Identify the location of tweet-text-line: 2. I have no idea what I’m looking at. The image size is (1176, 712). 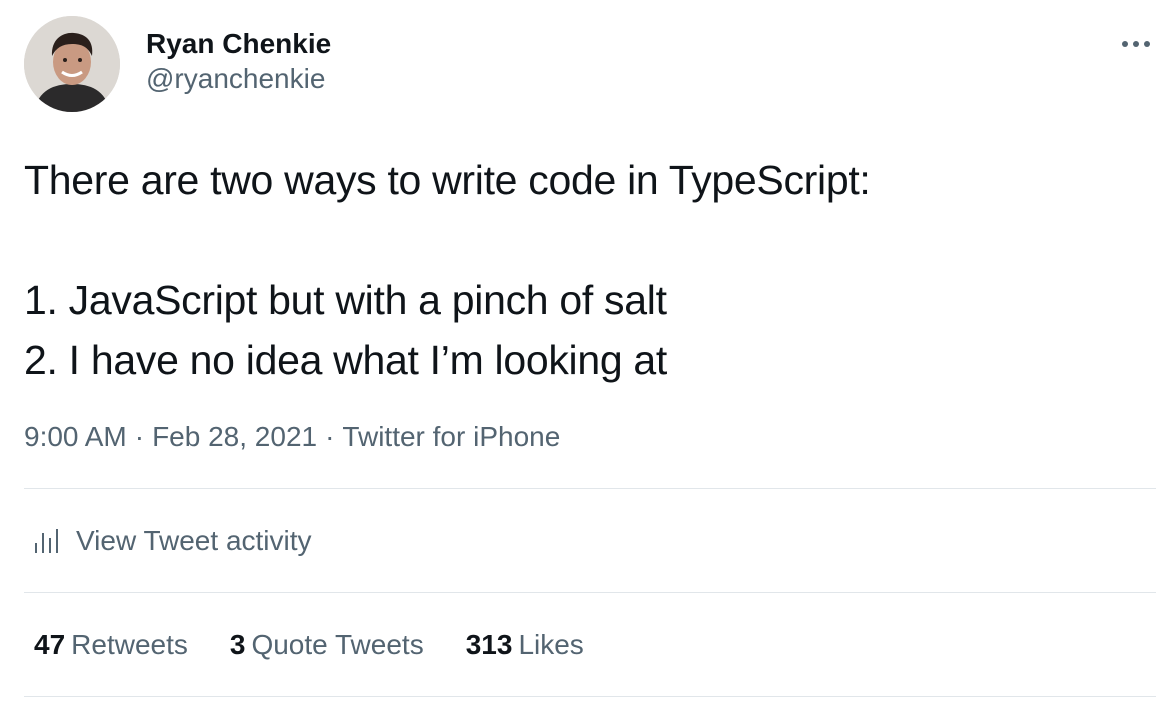
(346, 360).